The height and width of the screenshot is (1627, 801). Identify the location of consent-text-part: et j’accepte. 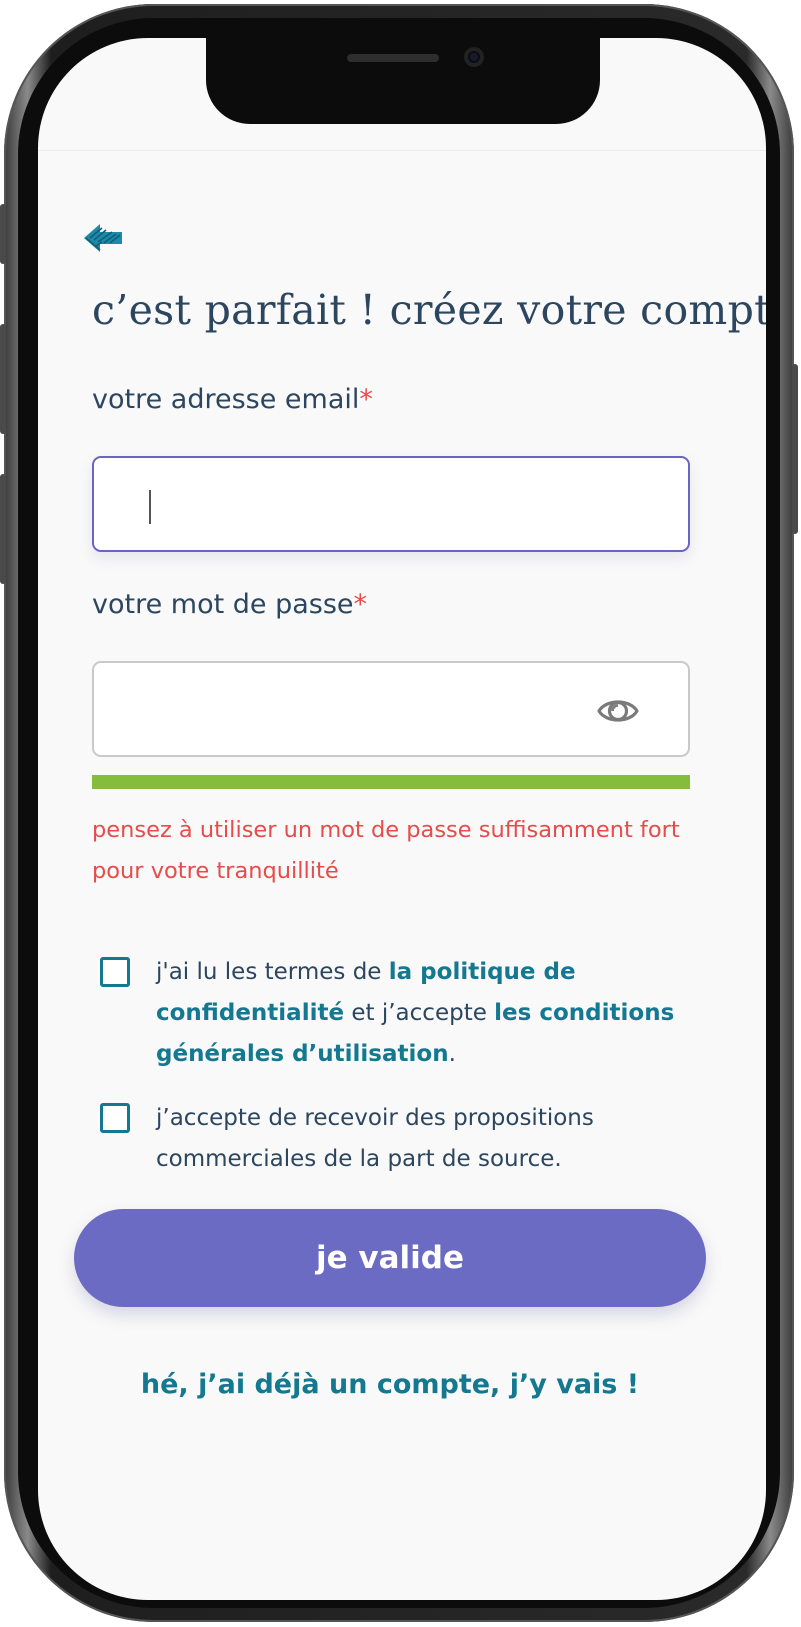
(419, 1013).